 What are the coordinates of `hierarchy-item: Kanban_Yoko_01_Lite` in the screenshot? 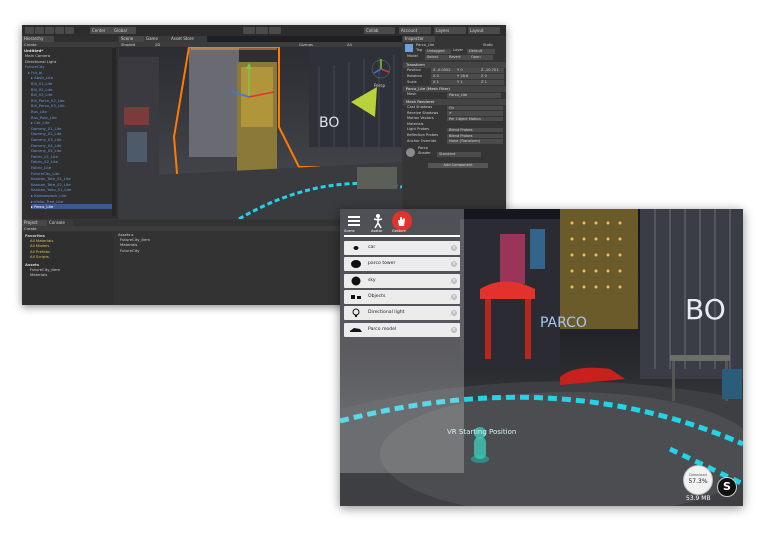 It's located at (71, 189).